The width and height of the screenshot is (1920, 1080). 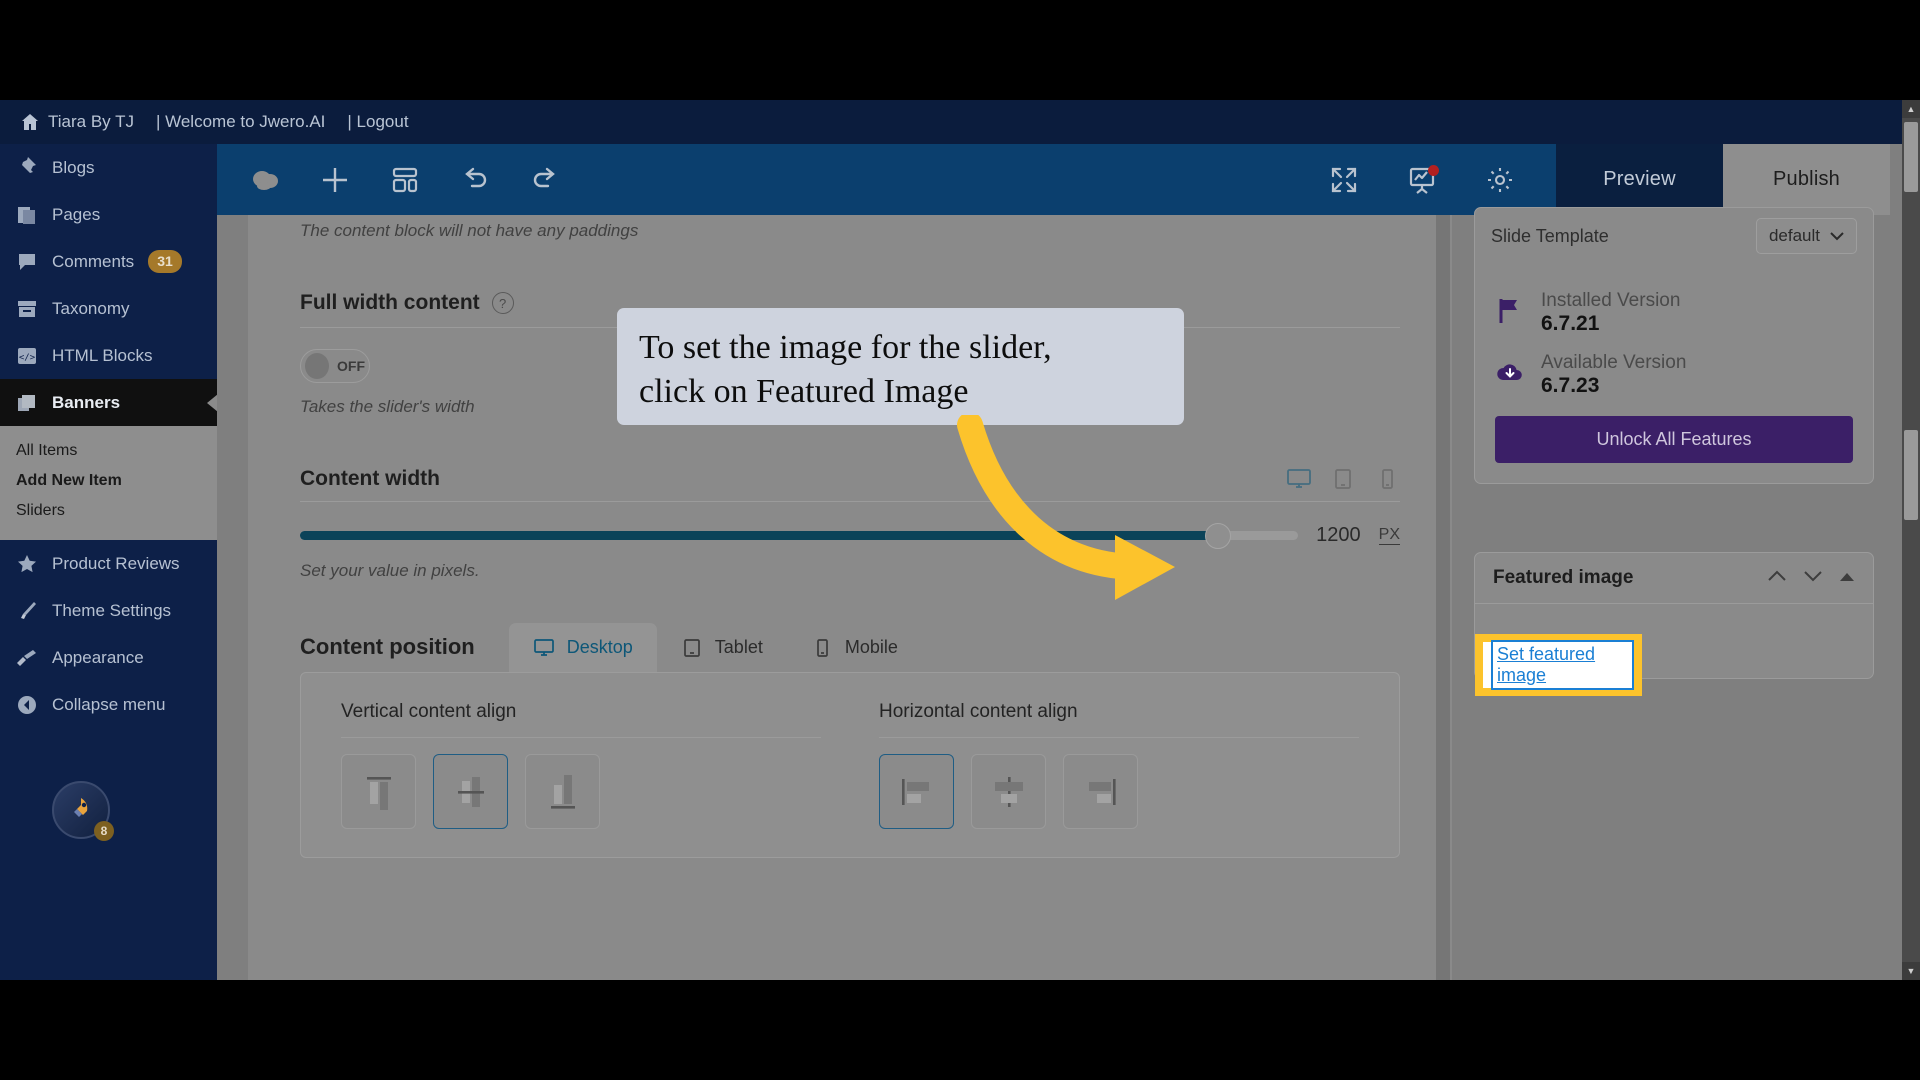 What do you see at coordinates (1344, 180) in the screenshot?
I see `fullscreen-icon` at bounding box center [1344, 180].